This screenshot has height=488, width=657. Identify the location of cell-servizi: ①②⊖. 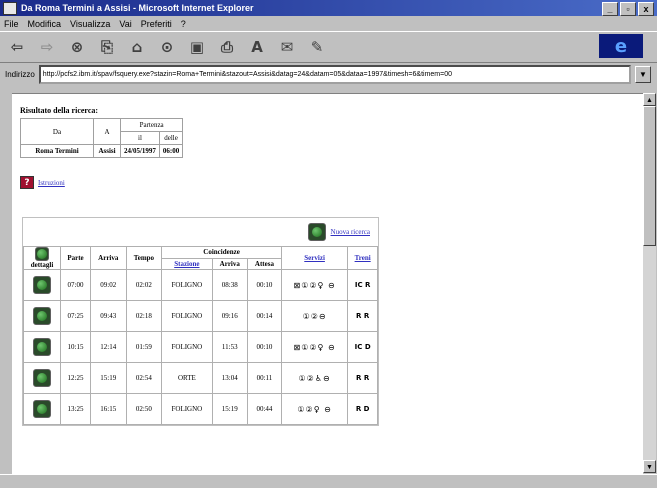
(314, 316).